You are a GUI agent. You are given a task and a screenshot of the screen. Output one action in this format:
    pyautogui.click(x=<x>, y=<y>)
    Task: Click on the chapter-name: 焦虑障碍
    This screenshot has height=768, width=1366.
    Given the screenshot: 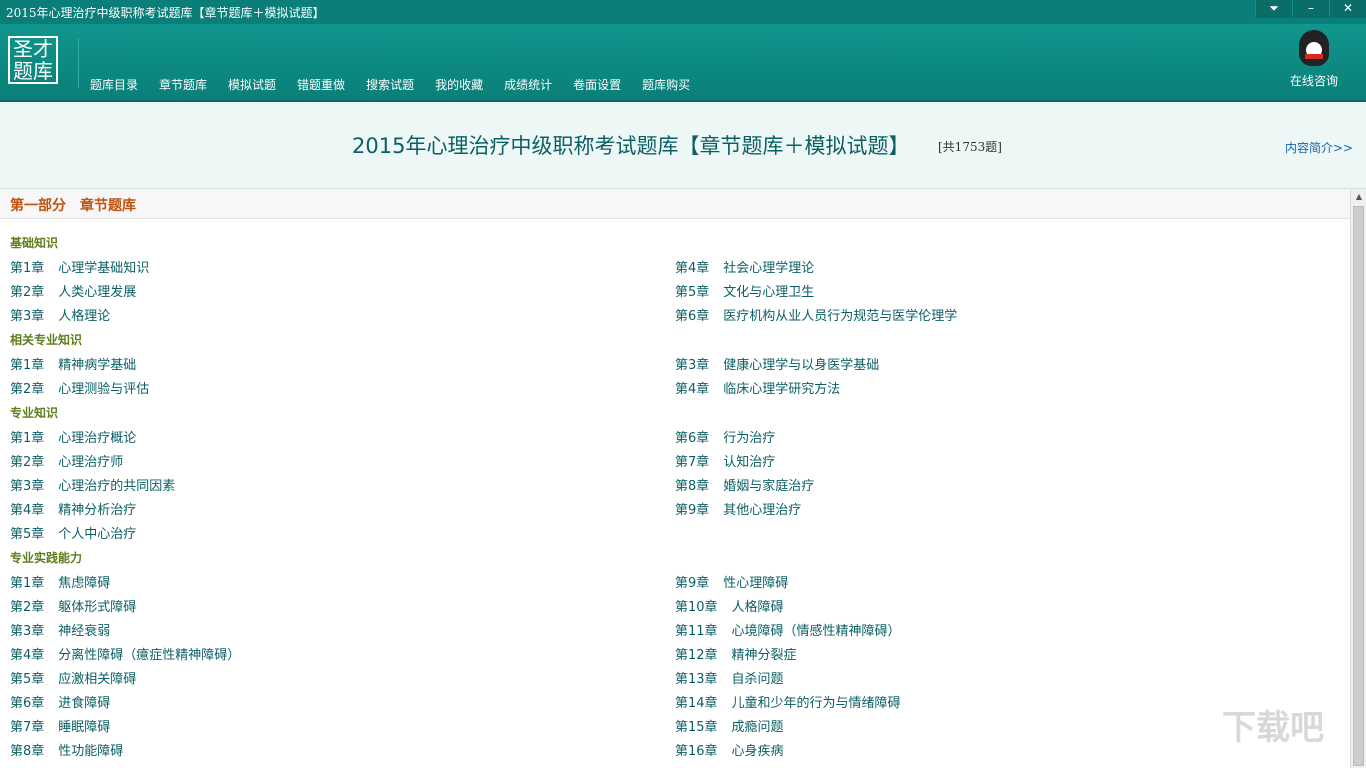 What is the action you would take?
    pyautogui.click(x=84, y=583)
    